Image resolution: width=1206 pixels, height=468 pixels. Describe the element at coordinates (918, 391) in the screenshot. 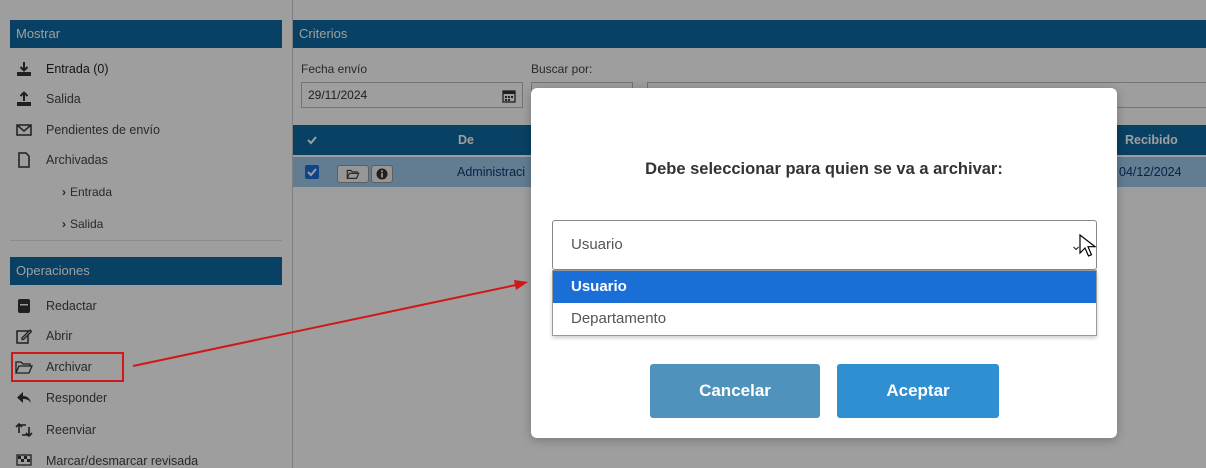

I see `accept-button: Aceptar` at that location.